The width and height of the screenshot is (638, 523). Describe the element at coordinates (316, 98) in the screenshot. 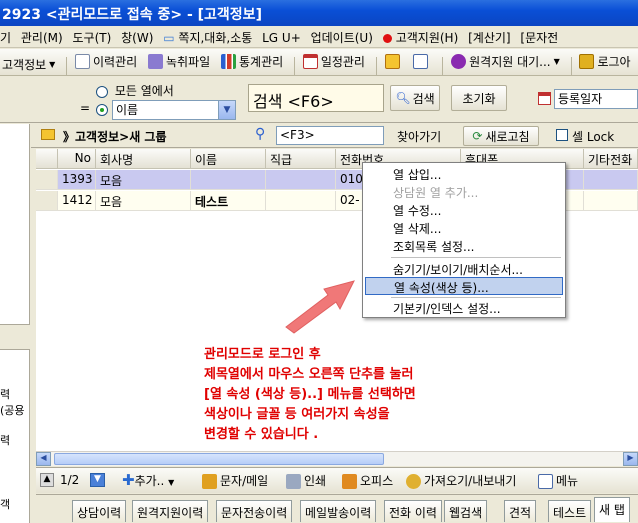

I see `search-input: 검색 <F6>` at that location.